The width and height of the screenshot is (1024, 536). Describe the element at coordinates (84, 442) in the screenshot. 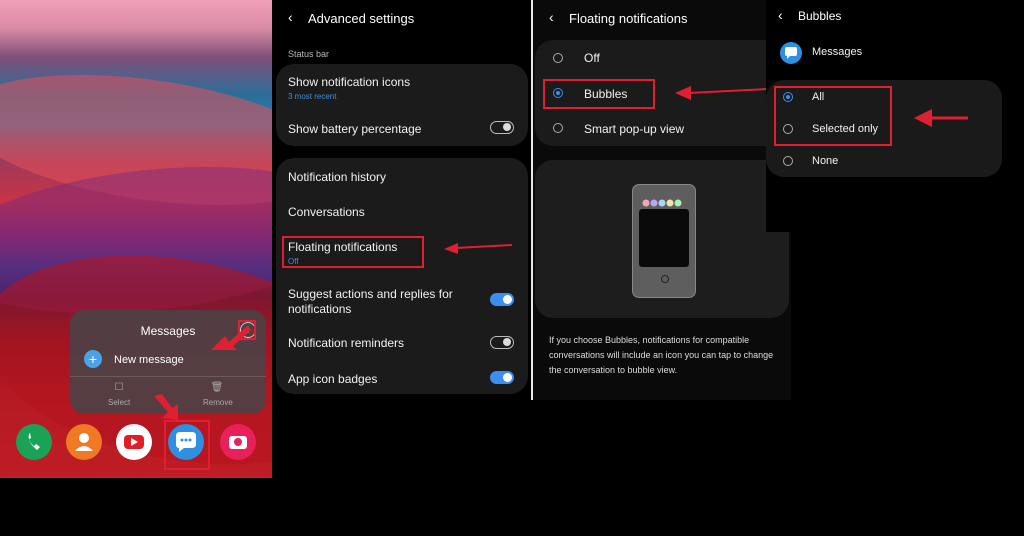

I see `contacts-icon` at that location.